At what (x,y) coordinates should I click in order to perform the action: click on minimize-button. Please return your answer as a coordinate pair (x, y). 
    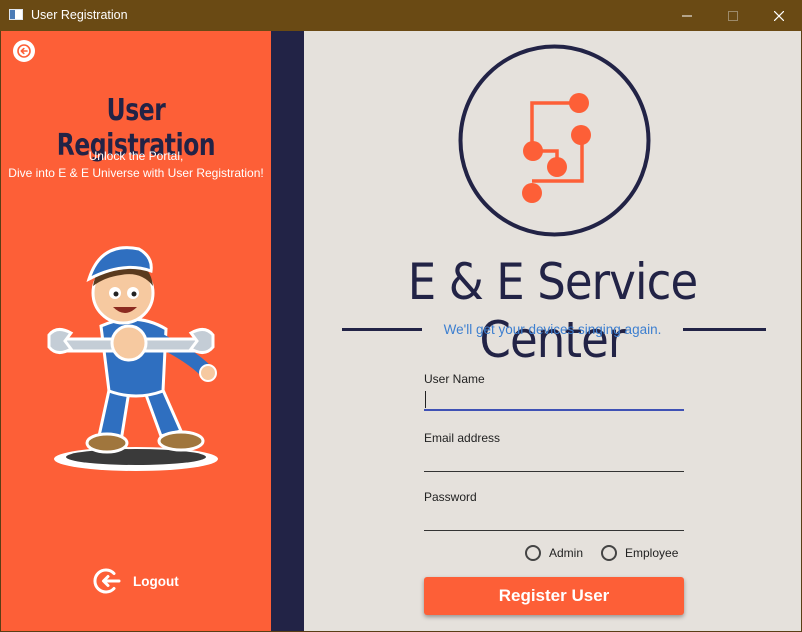
    Looking at the image, I should click on (687, 15).